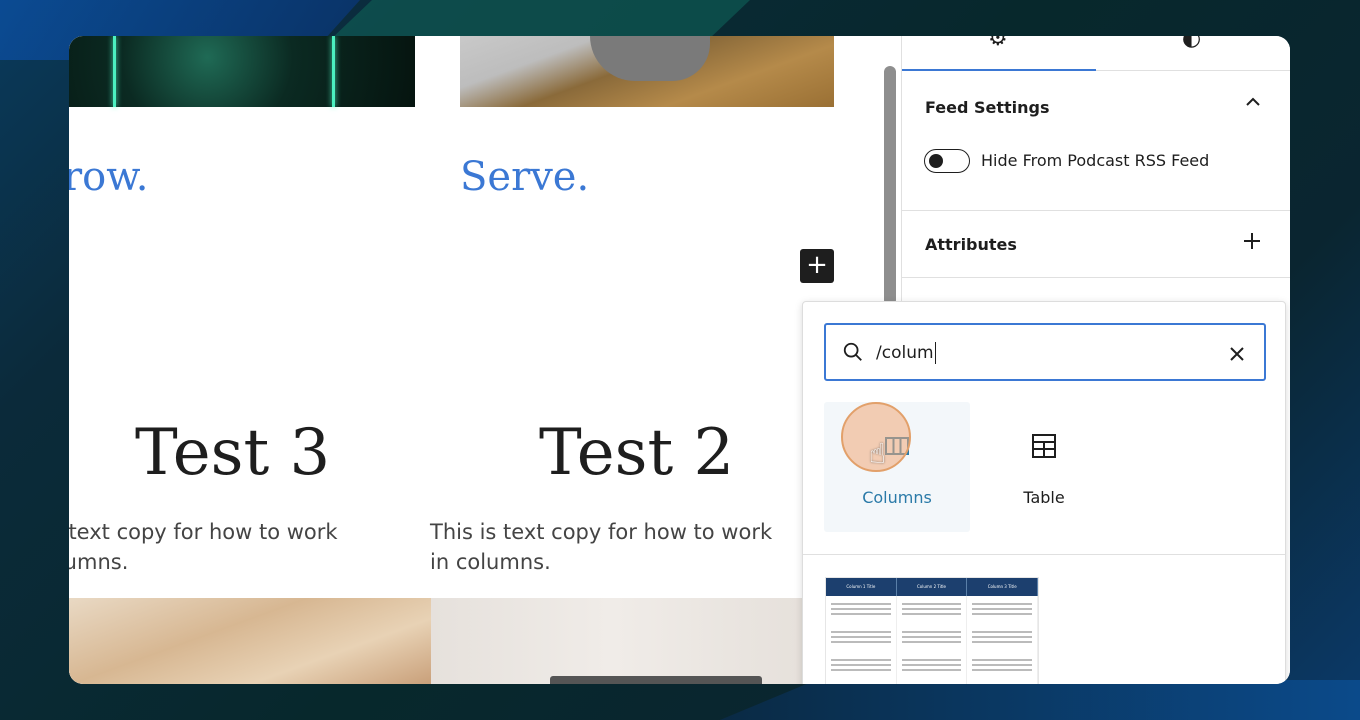 The image size is (1360, 720). I want to click on block-search-input: /colum, so click(1045, 352).